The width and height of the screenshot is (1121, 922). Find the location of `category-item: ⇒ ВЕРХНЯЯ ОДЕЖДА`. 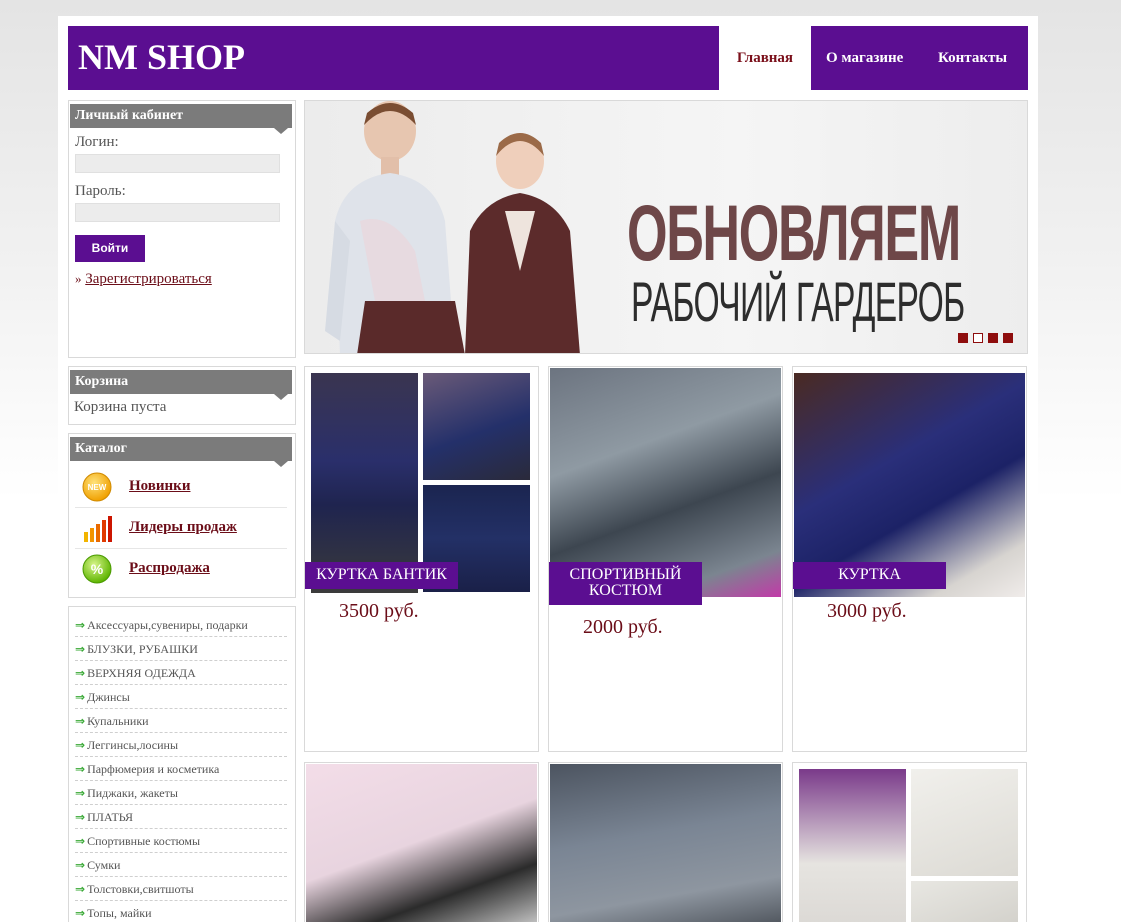

category-item: ⇒ ВЕРХНЯЯ ОДЕЖДА is located at coordinates (181, 673).